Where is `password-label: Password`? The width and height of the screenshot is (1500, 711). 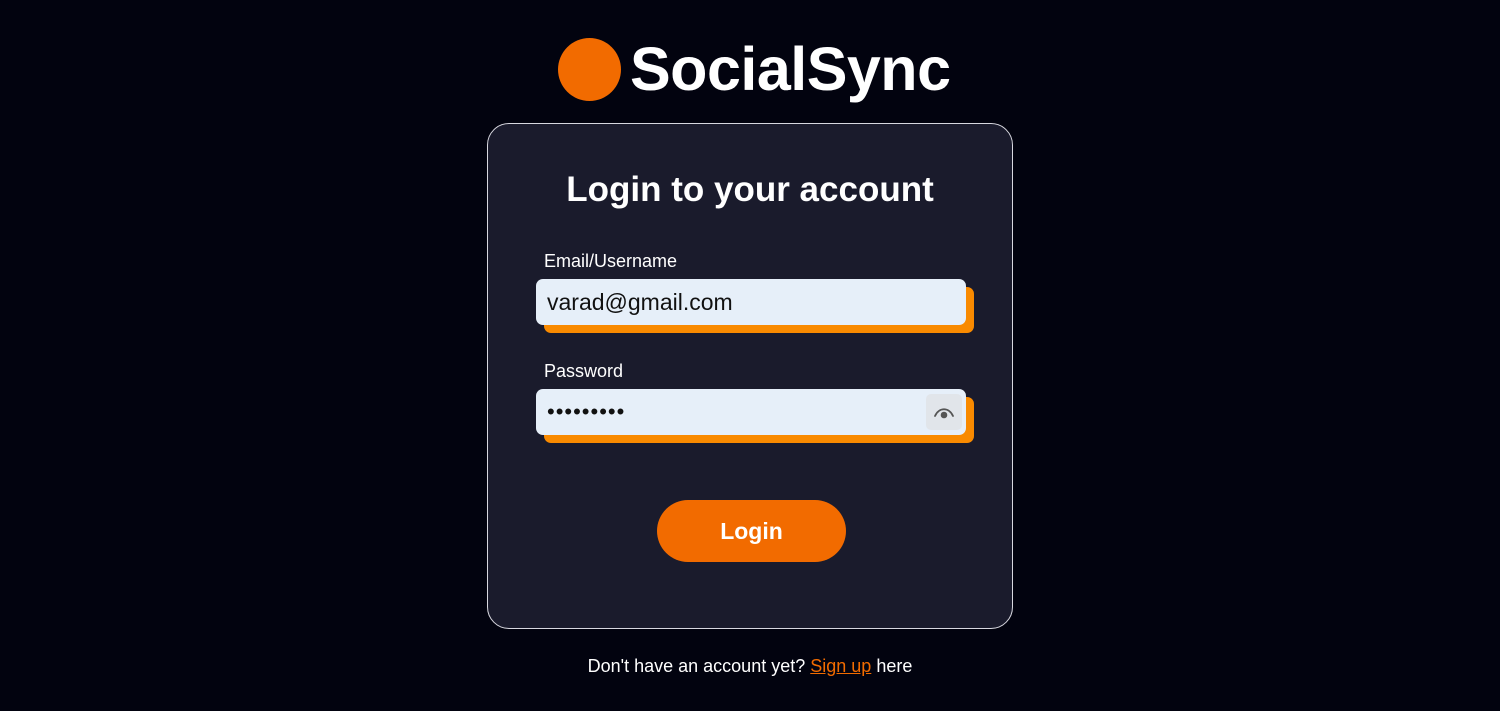 password-label: Password is located at coordinates (584, 371).